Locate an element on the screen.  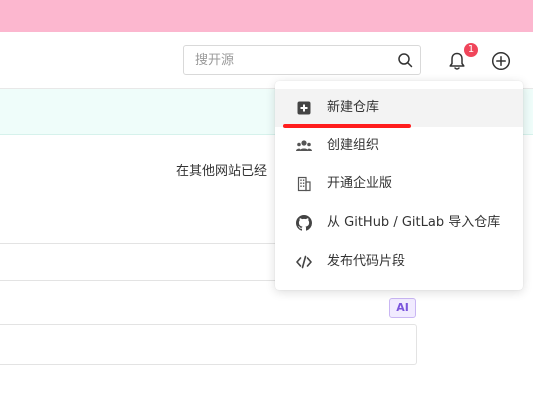
menu-item-create-org: 创建组织 is located at coordinates (399, 146).